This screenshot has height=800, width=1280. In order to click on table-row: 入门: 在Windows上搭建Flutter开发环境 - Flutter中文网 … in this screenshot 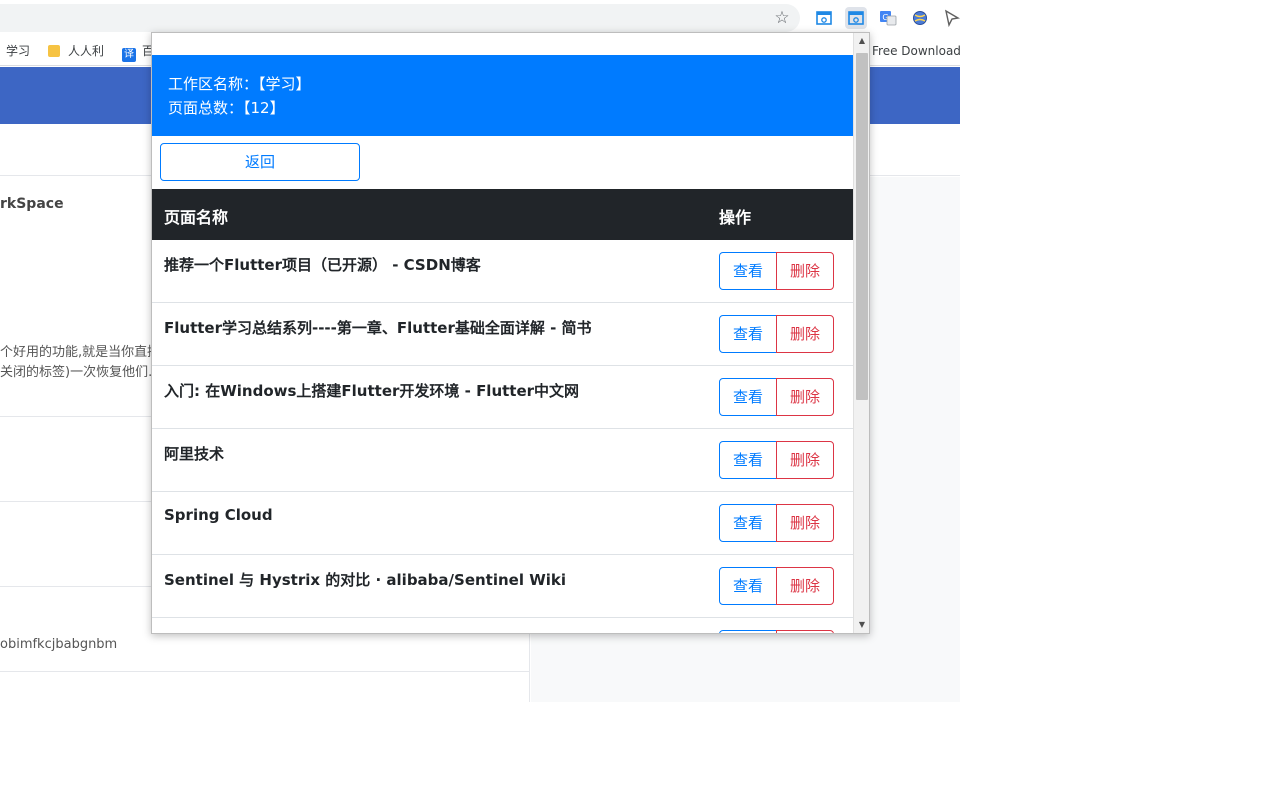, I will do `click(502, 397)`.